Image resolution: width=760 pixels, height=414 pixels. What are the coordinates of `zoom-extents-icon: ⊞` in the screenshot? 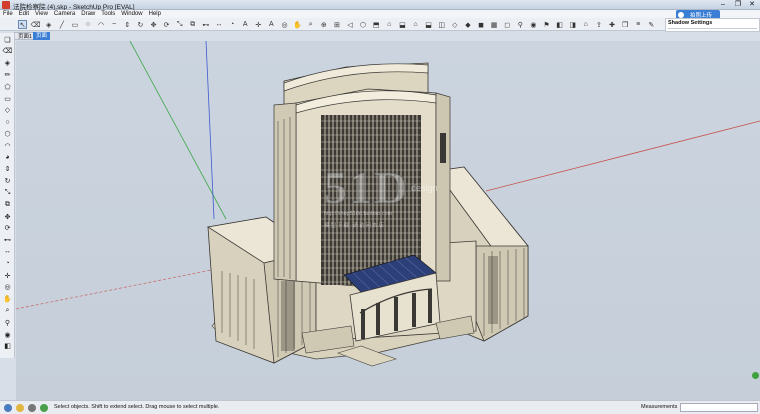 It's located at (336, 24).